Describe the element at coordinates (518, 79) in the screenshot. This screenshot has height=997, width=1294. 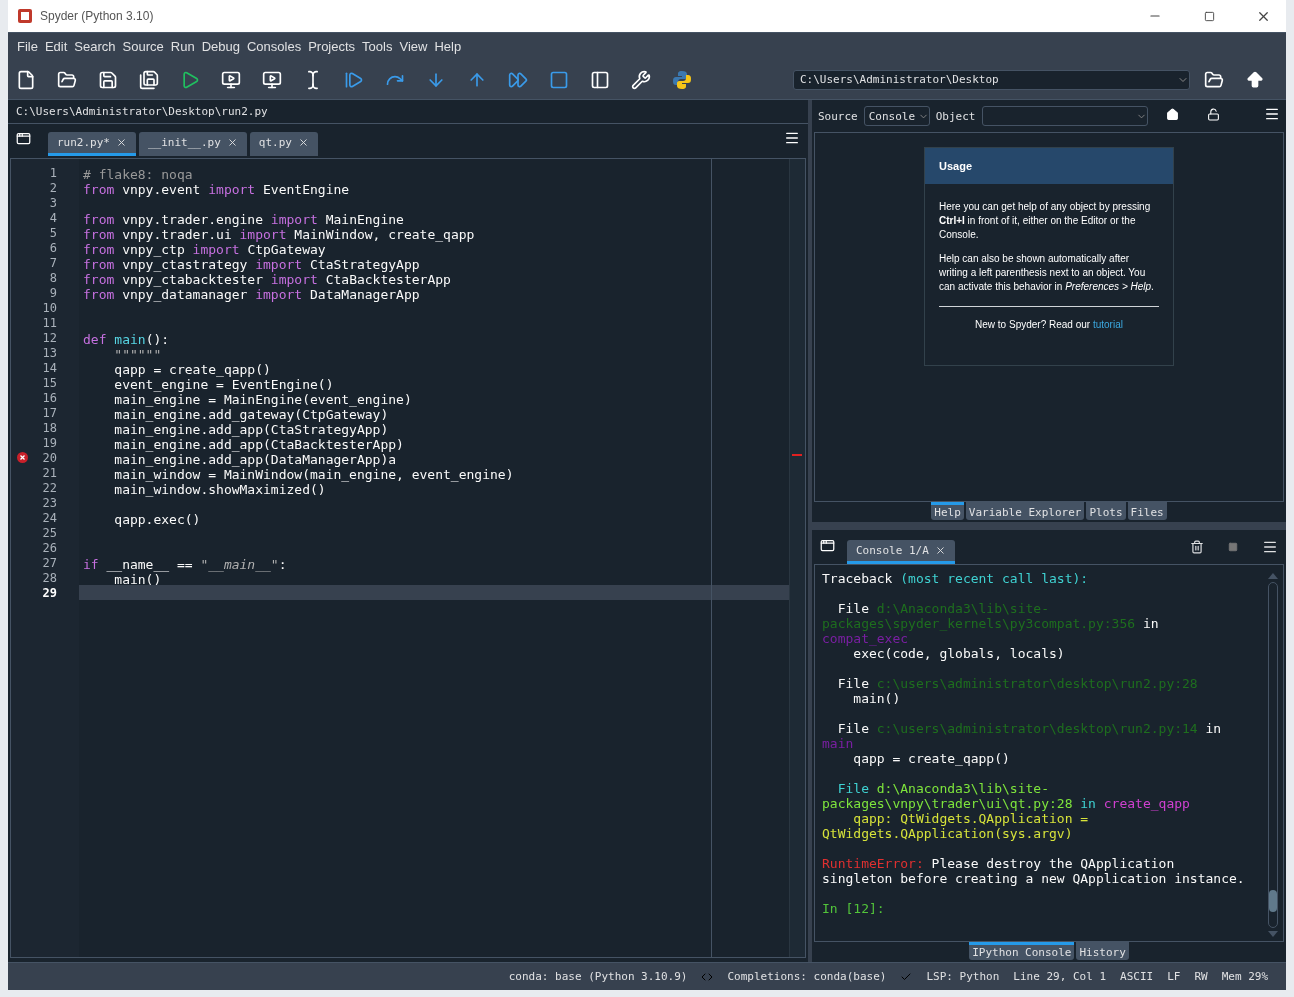
I see `continue-icon` at that location.